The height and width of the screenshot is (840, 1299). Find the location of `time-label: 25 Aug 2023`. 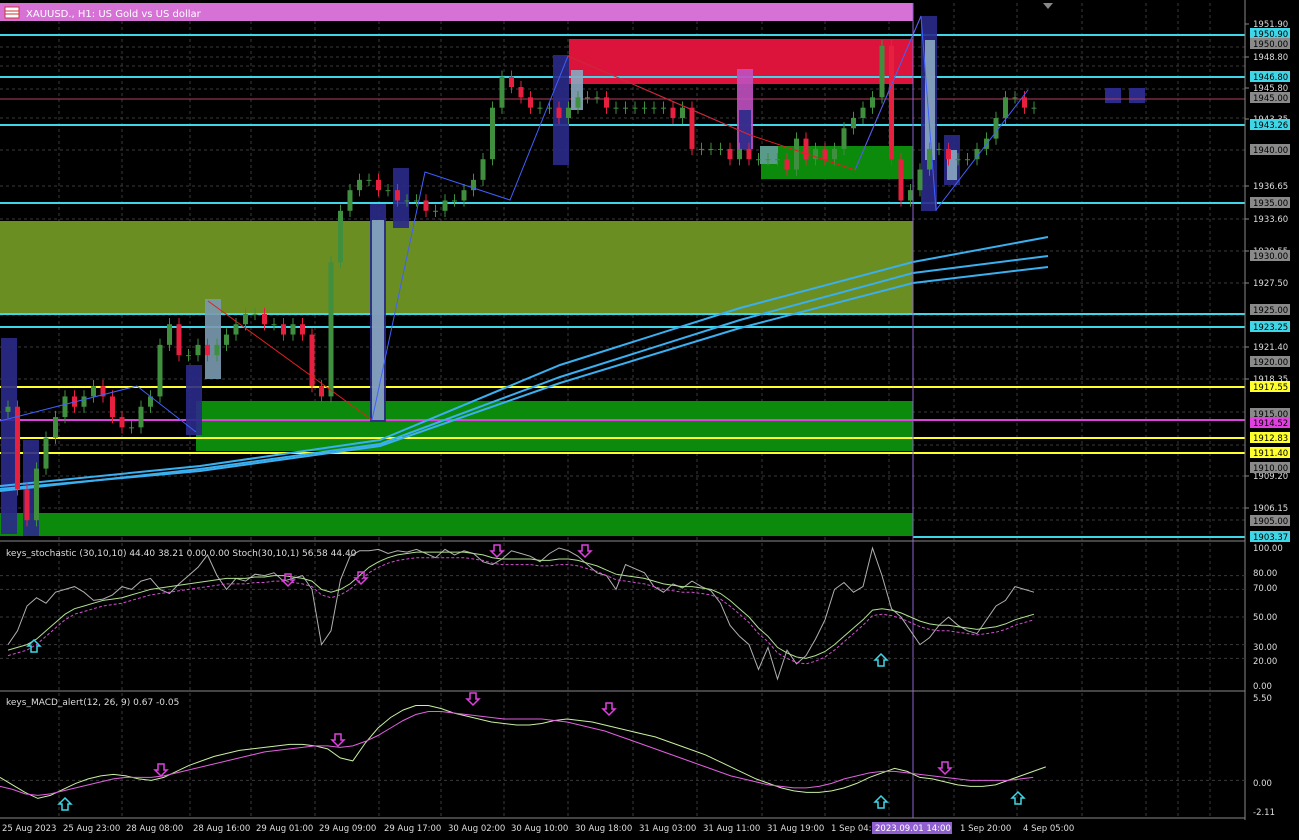

time-label: 25 Aug 2023 is located at coordinates (29, 829).